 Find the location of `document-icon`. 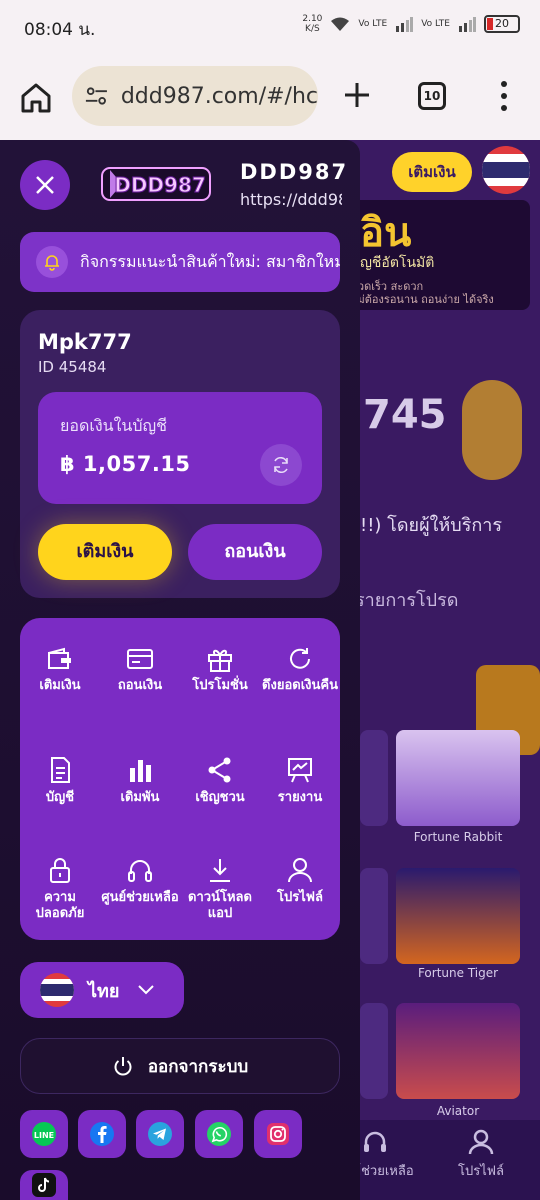

document-icon is located at coordinates (60, 770).